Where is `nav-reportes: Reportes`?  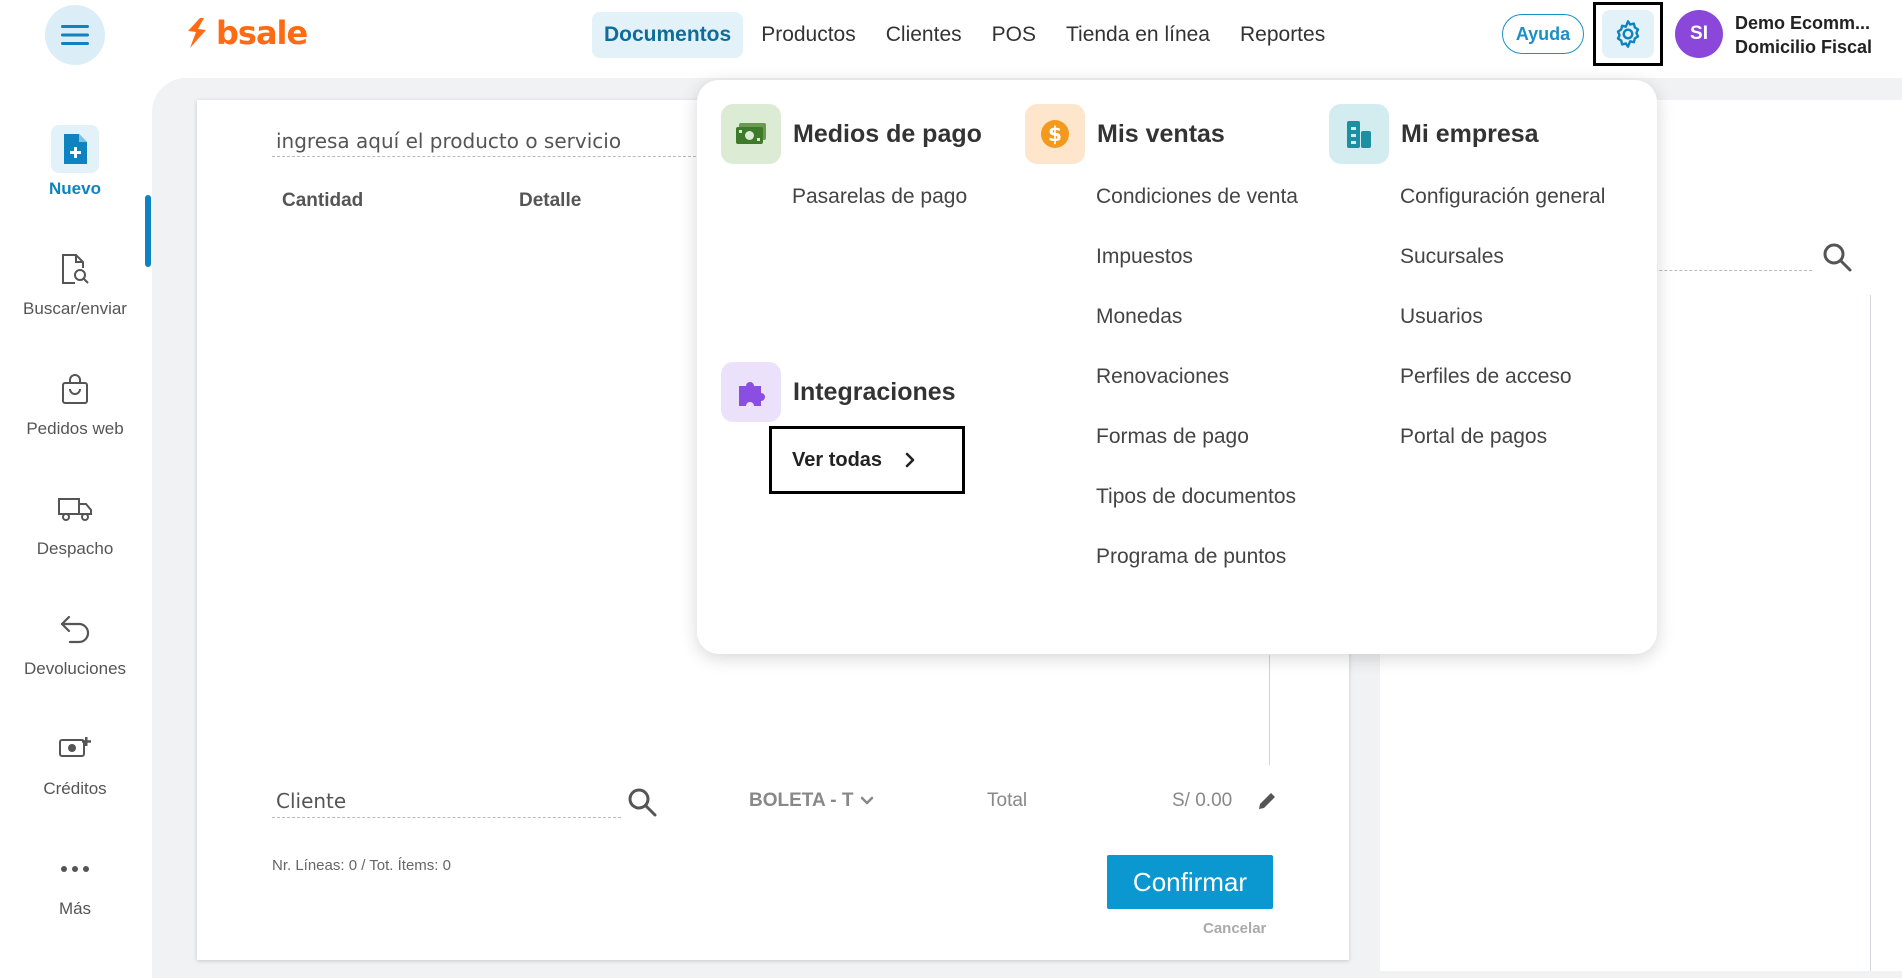 nav-reportes: Reportes is located at coordinates (1282, 35).